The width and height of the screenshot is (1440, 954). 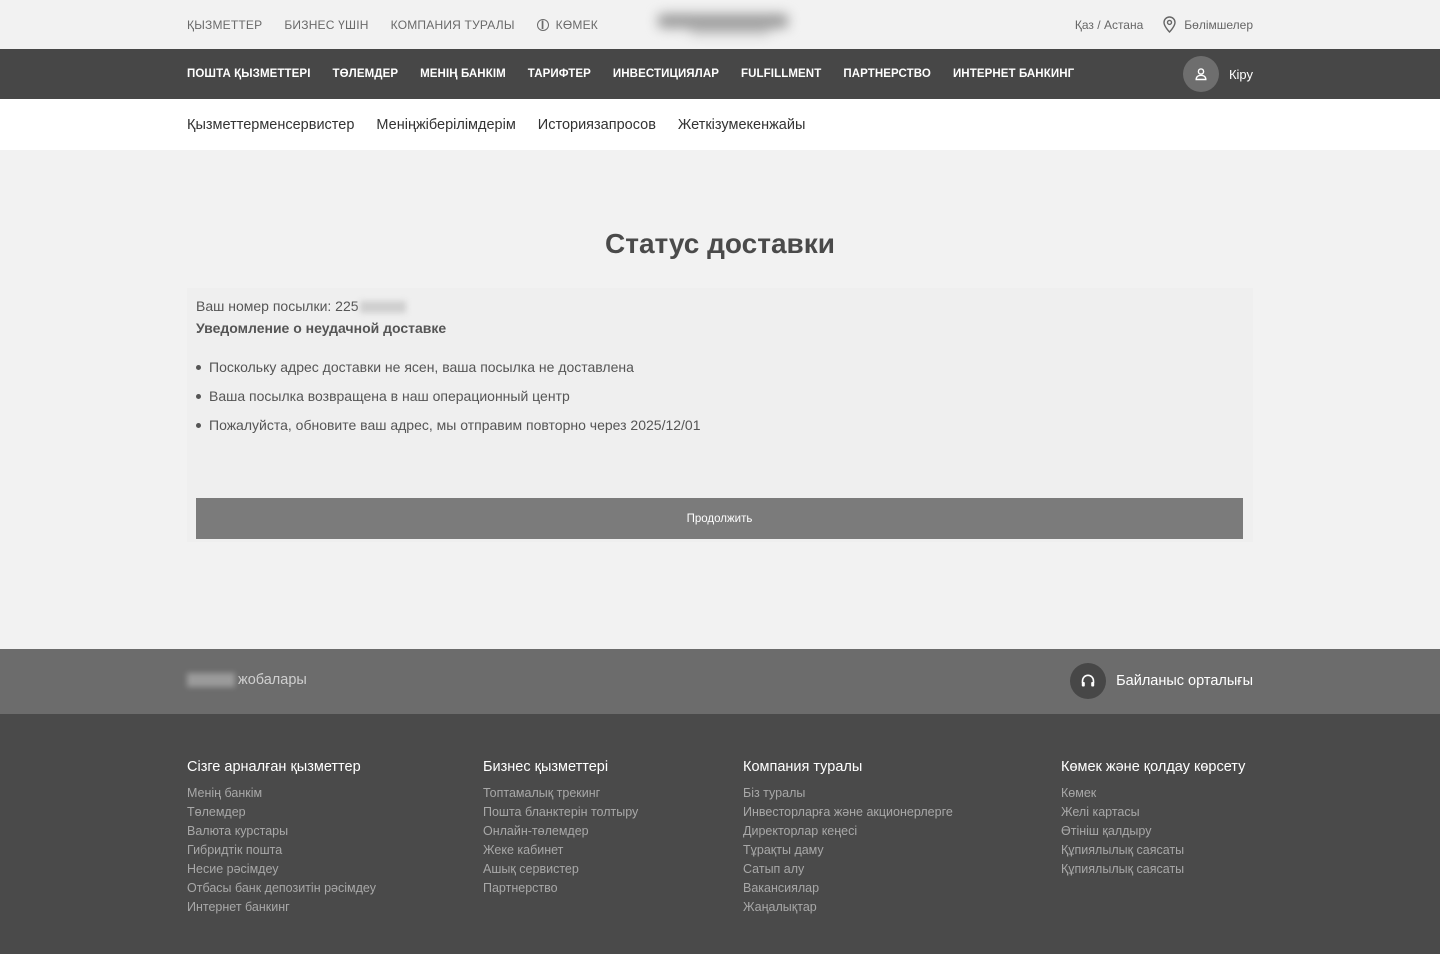 What do you see at coordinates (211, 680) in the screenshot?
I see `projects-brand-redacted` at bounding box center [211, 680].